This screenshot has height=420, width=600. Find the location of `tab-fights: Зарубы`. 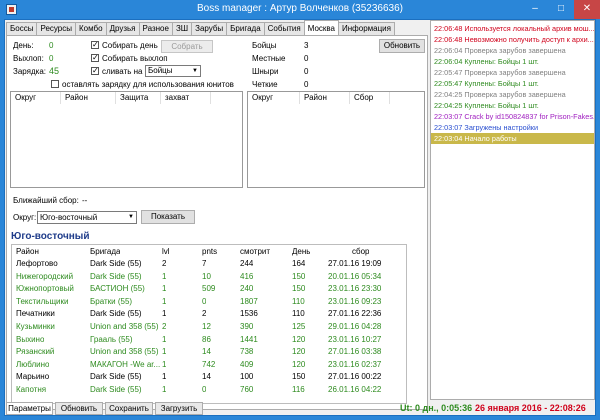

tab-fights: Зарубы is located at coordinates (209, 28).